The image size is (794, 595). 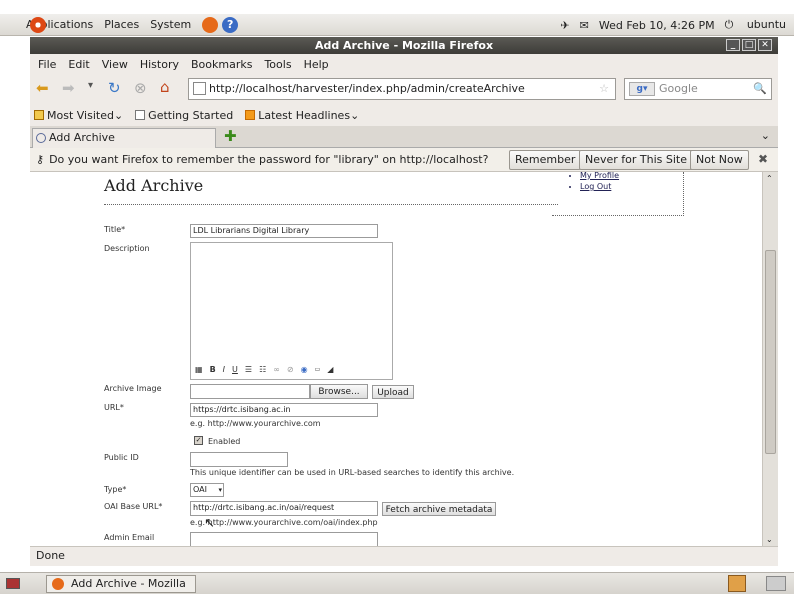 What do you see at coordinates (291, 311) in the screenshot?
I see `description-editor: ▦ B I U ☰ ☷ ∞ ⊘ ◉ ▭ ◢` at bounding box center [291, 311].